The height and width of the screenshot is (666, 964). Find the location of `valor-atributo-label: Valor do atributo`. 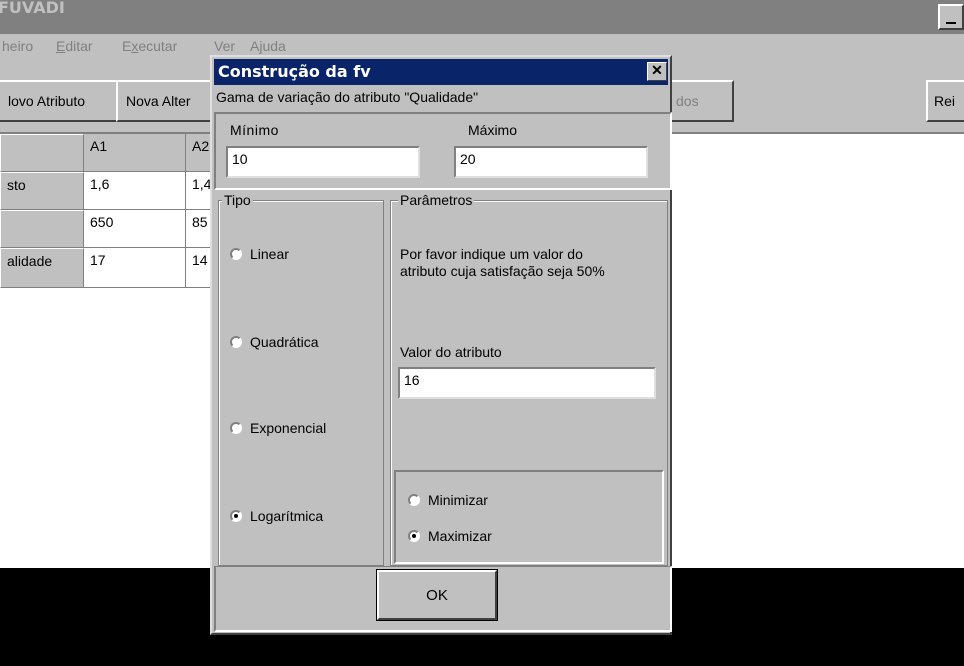

valor-atributo-label: Valor do atributo is located at coordinates (451, 352).